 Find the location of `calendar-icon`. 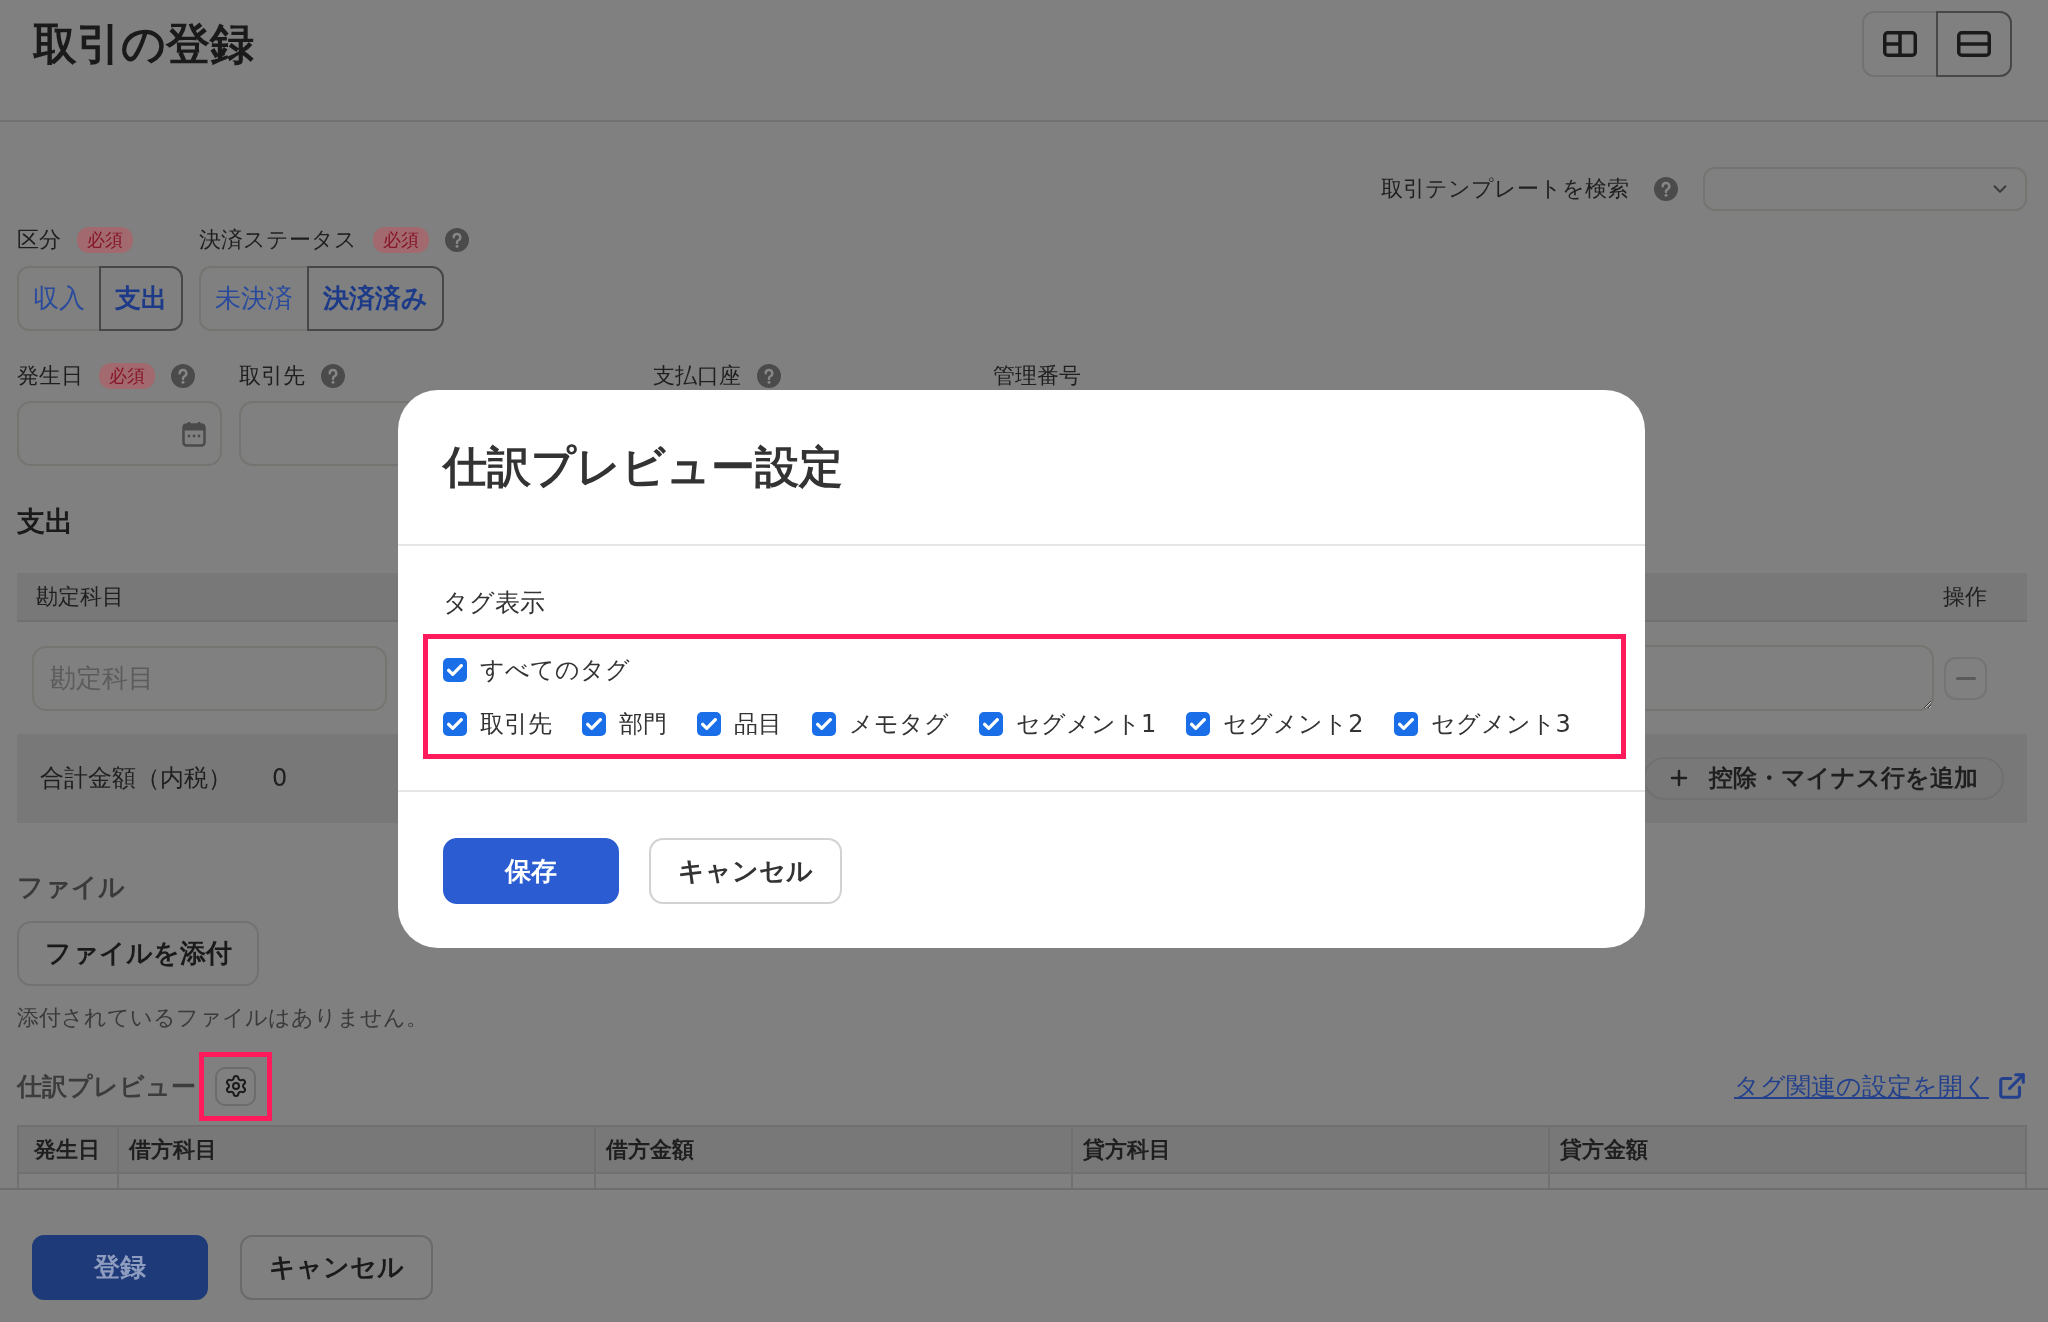

calendar-icon is located at coordinates (194, 433).